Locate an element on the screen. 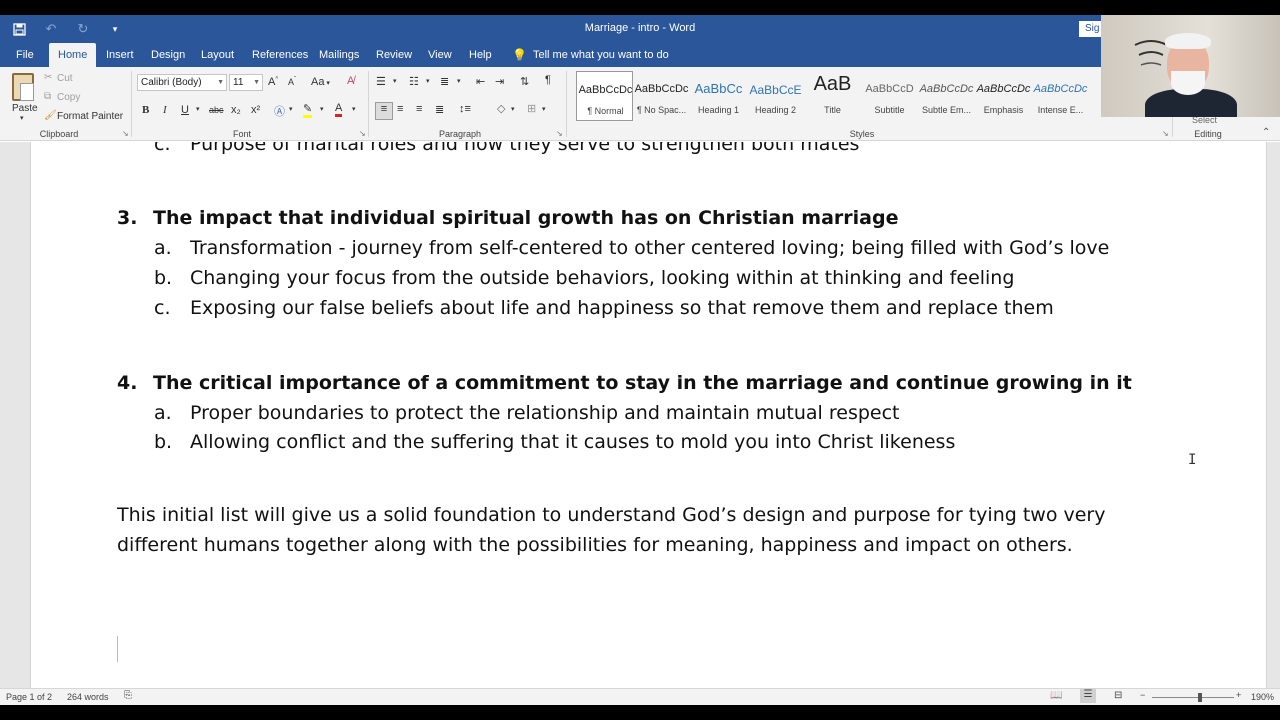  proofing-icon: ⎘ is located at coordinates (128, 695).